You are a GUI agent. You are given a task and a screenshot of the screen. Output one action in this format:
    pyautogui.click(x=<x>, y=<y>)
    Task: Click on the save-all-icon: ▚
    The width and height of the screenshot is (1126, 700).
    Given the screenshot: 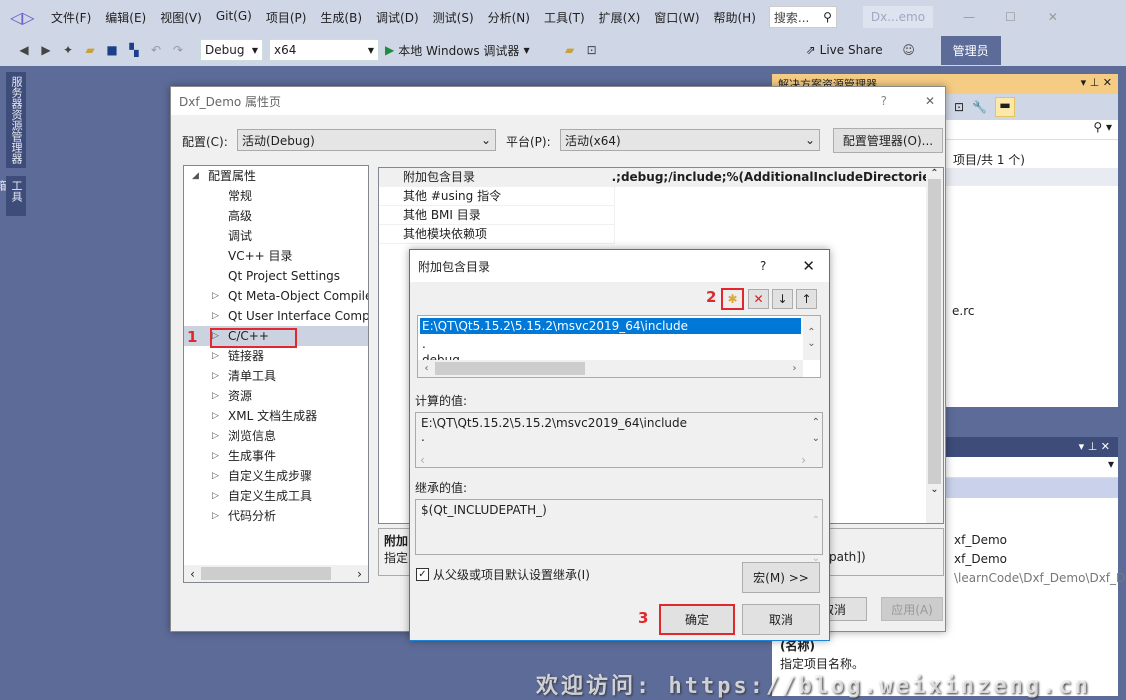 What is the action you would take?
    pyautogui.click(x=134, y=50)
    